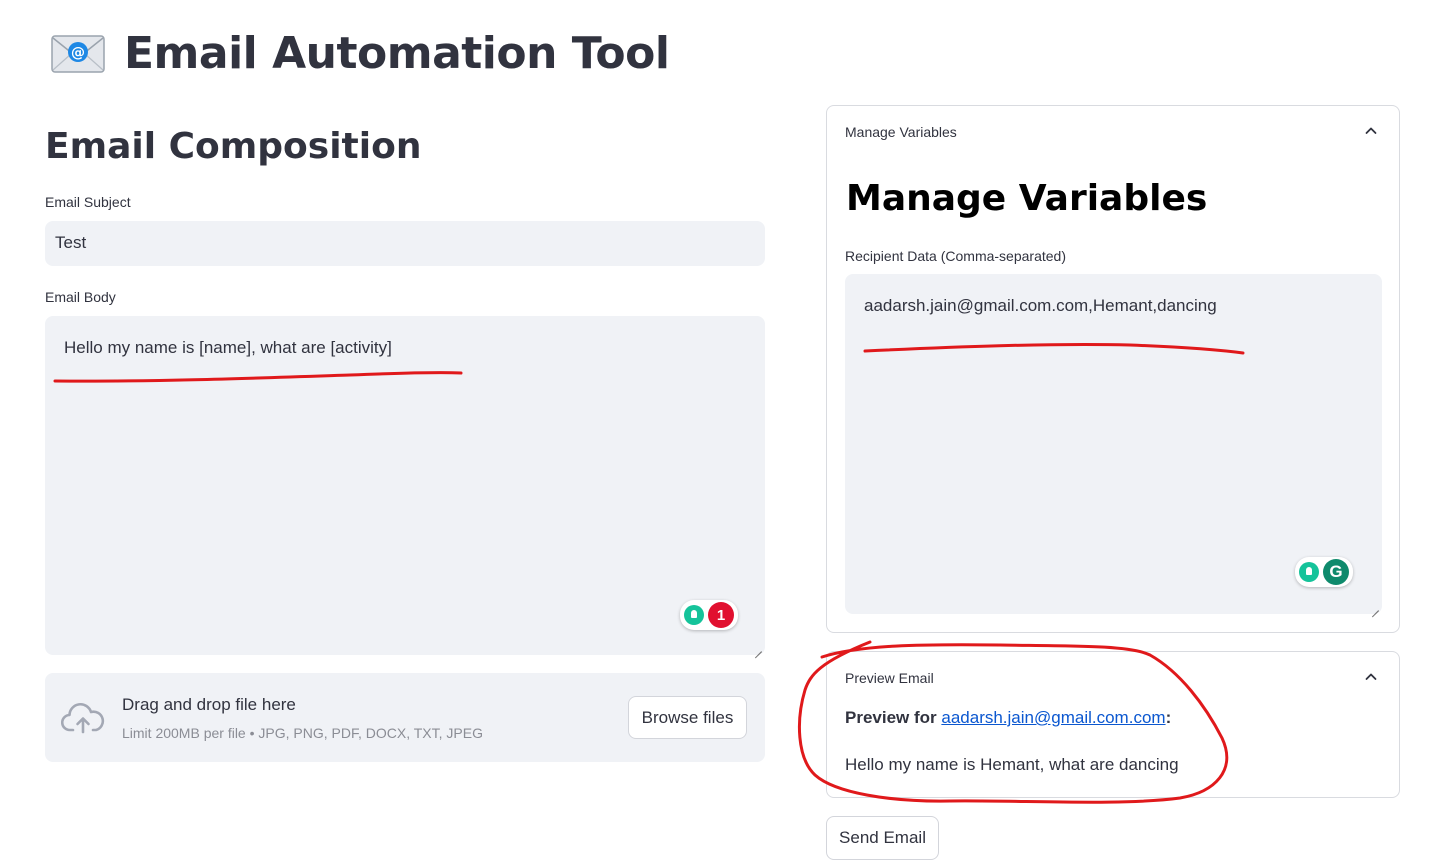  I want to click on manage-variables-toggle-label: Manage Variables, so click(901, 132).